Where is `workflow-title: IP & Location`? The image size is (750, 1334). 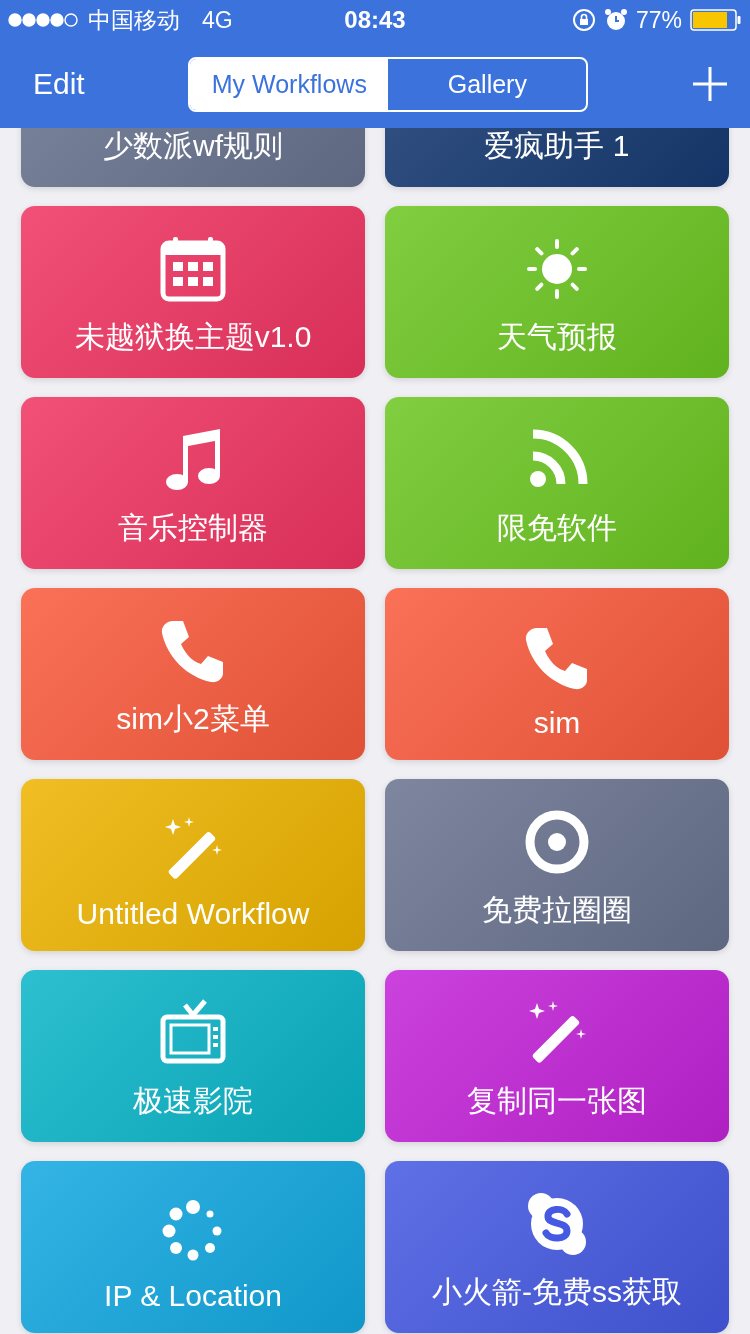
workflow-title: IP & Location is located at coordinates (193, 1296).